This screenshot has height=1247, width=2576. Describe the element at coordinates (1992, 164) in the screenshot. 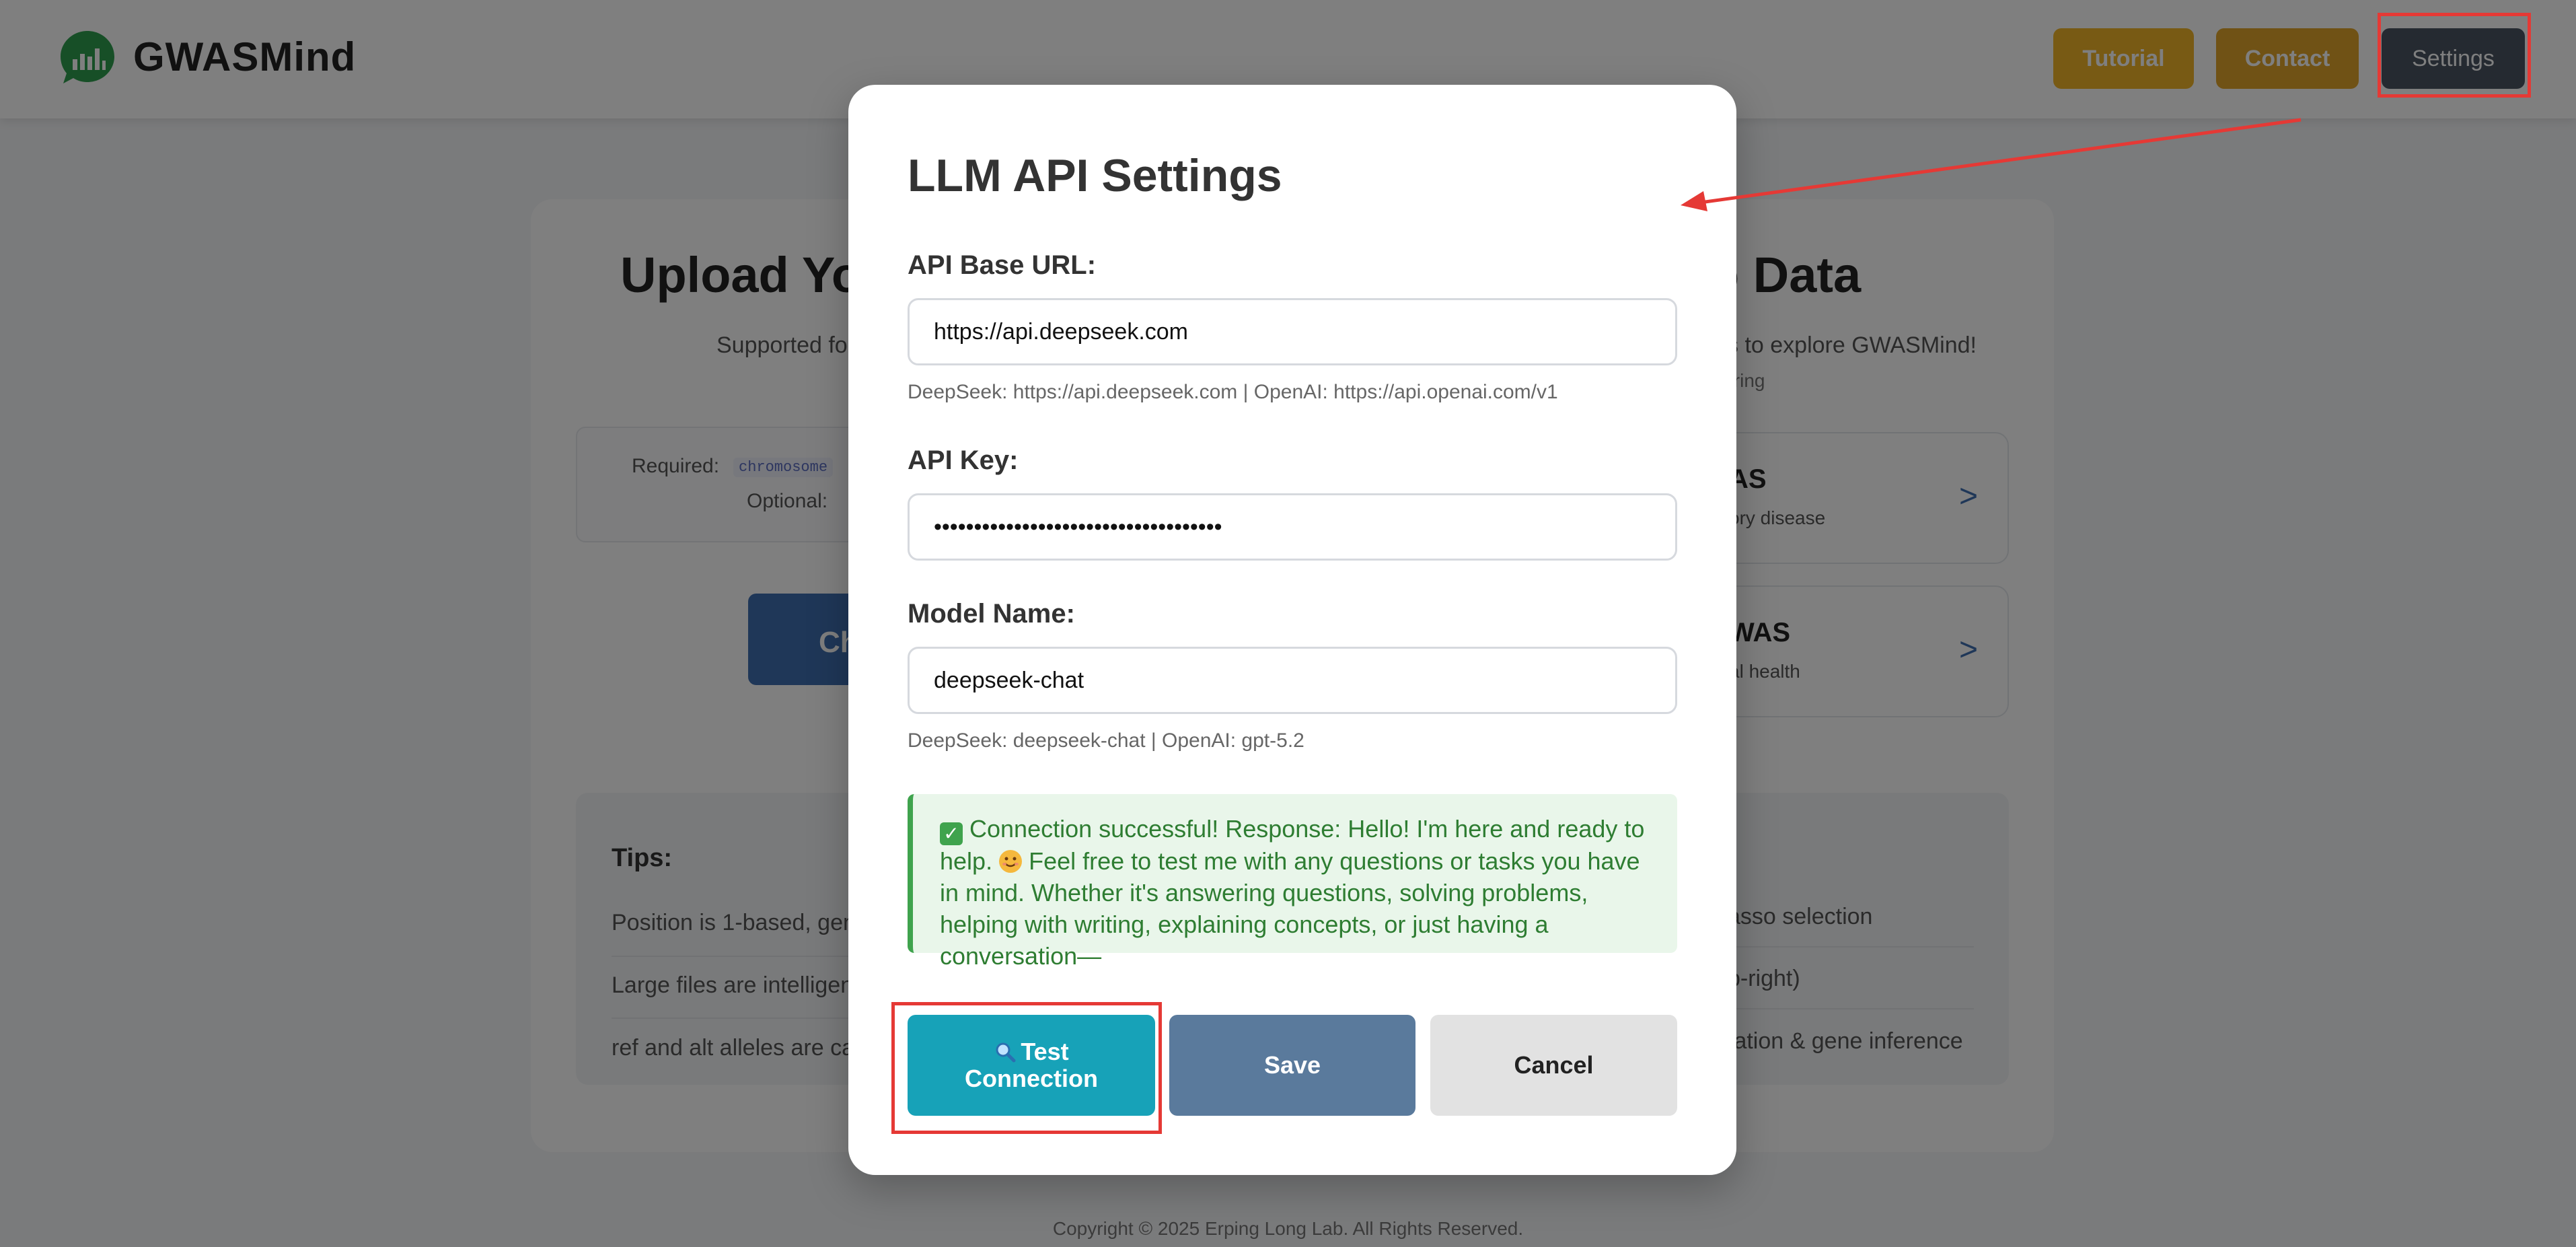

I see `annotation-arrow-icon` at that location.